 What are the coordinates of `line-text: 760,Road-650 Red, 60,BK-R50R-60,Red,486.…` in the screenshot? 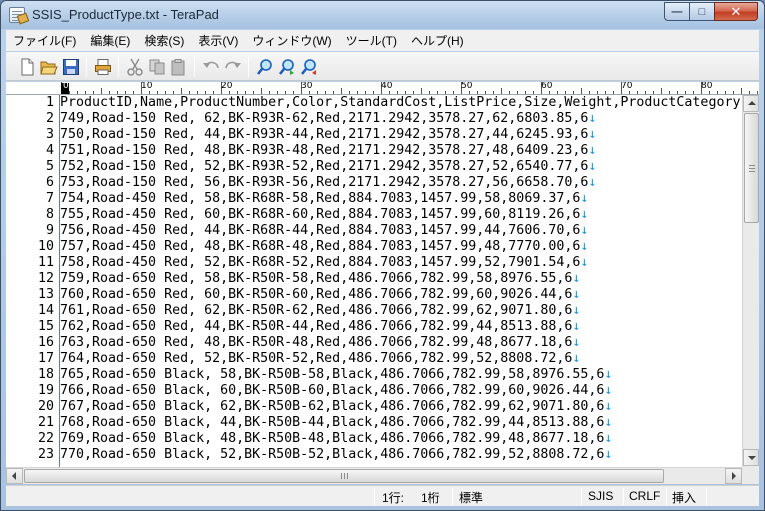 It's located at (320, 295).